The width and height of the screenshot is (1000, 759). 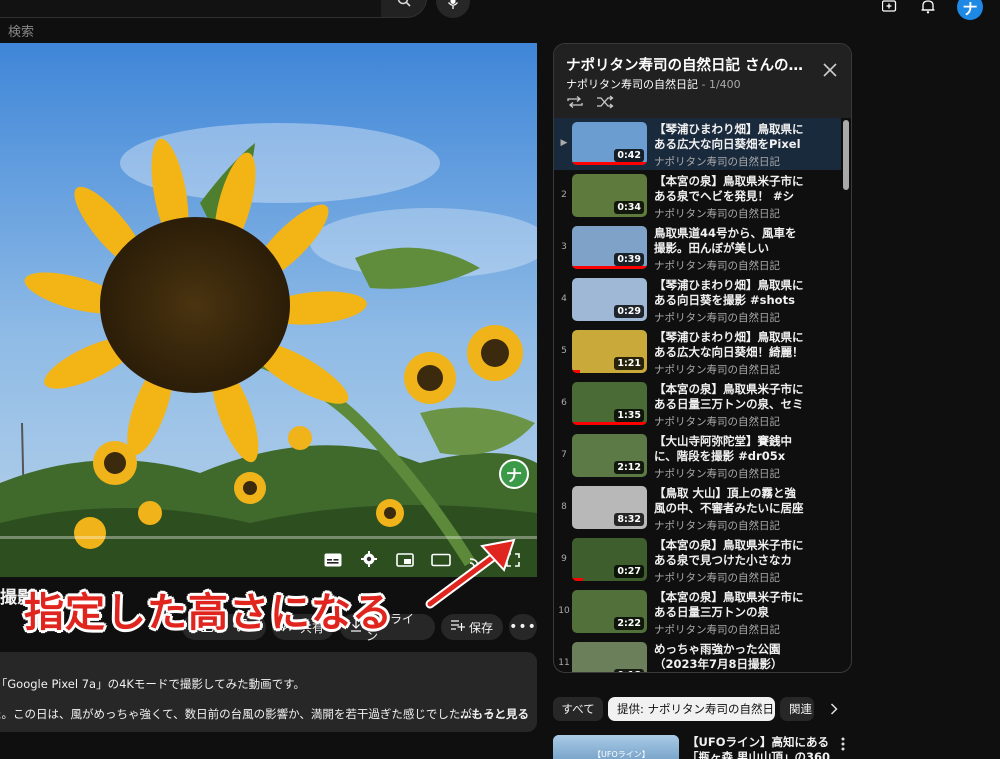 What do you see at coordinates (725, 240) in the screenshot?
I see `playlist-item-title: 鳥取県道44号から、風車を撮影。田んぼが美しい` at bounding box center [725, 240].